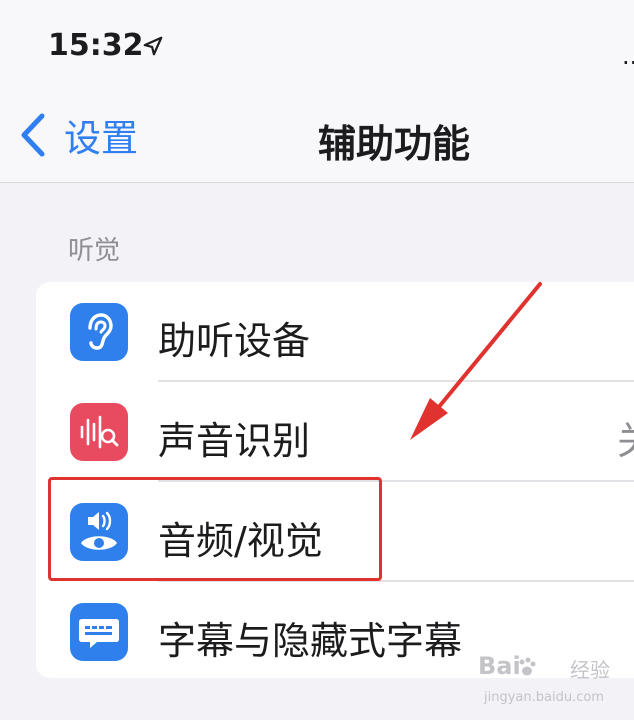 The height and width of the screenshot is (720, 634). What do you see at coordinates (99, 432) in the screenshot?
I see `sound-recognition-icon` at bounding box center [99, 432].